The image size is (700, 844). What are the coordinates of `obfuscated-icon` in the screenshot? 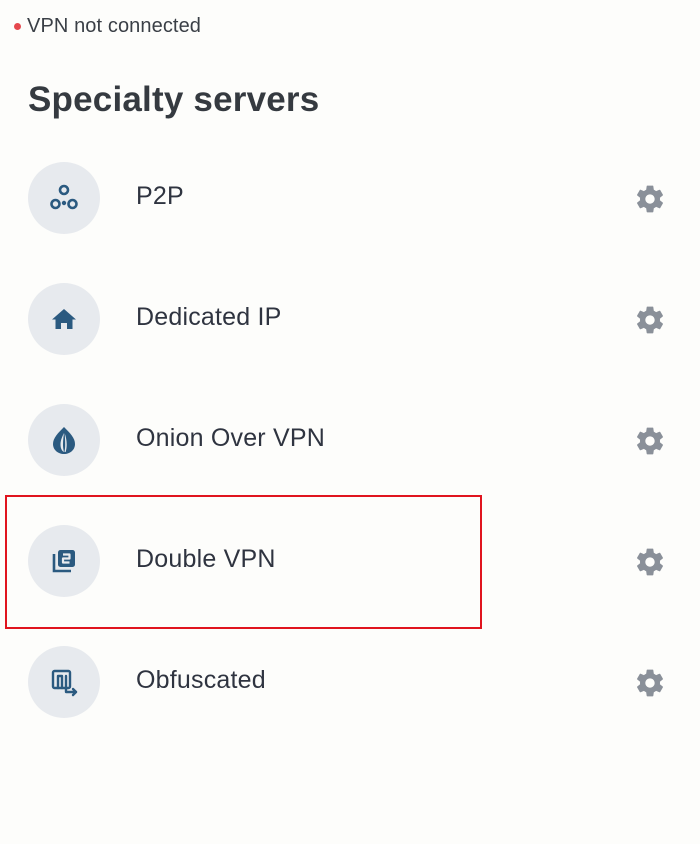 It's located at (64, 683).